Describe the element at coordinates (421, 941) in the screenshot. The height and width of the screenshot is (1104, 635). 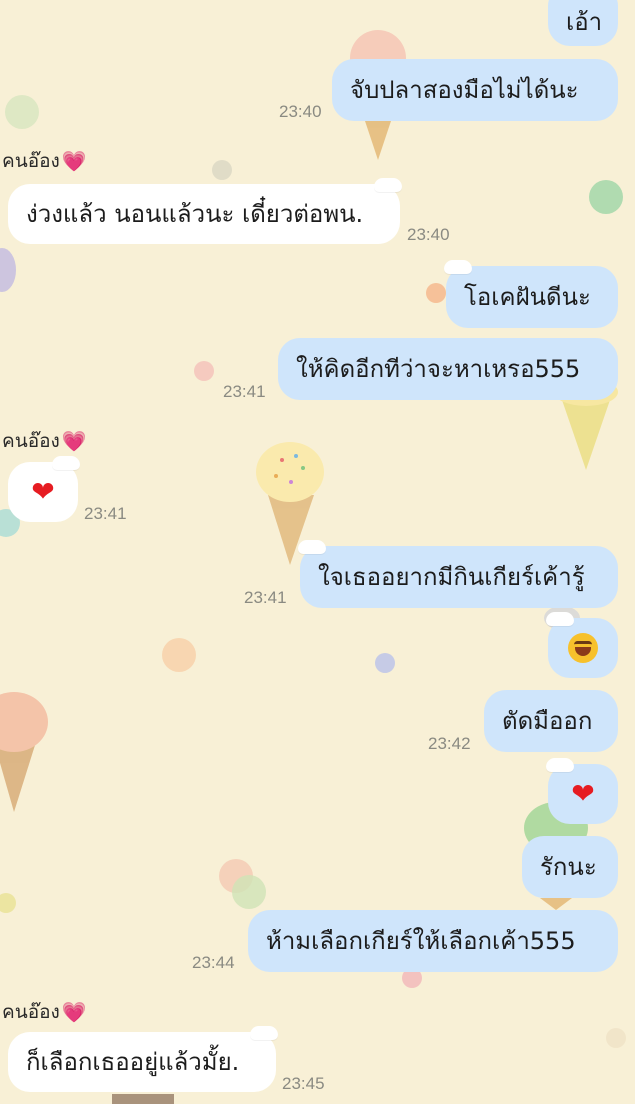
I see `message-text: ห้ามเลือกเกียร์ให้เลือกเค้า555` at that location.